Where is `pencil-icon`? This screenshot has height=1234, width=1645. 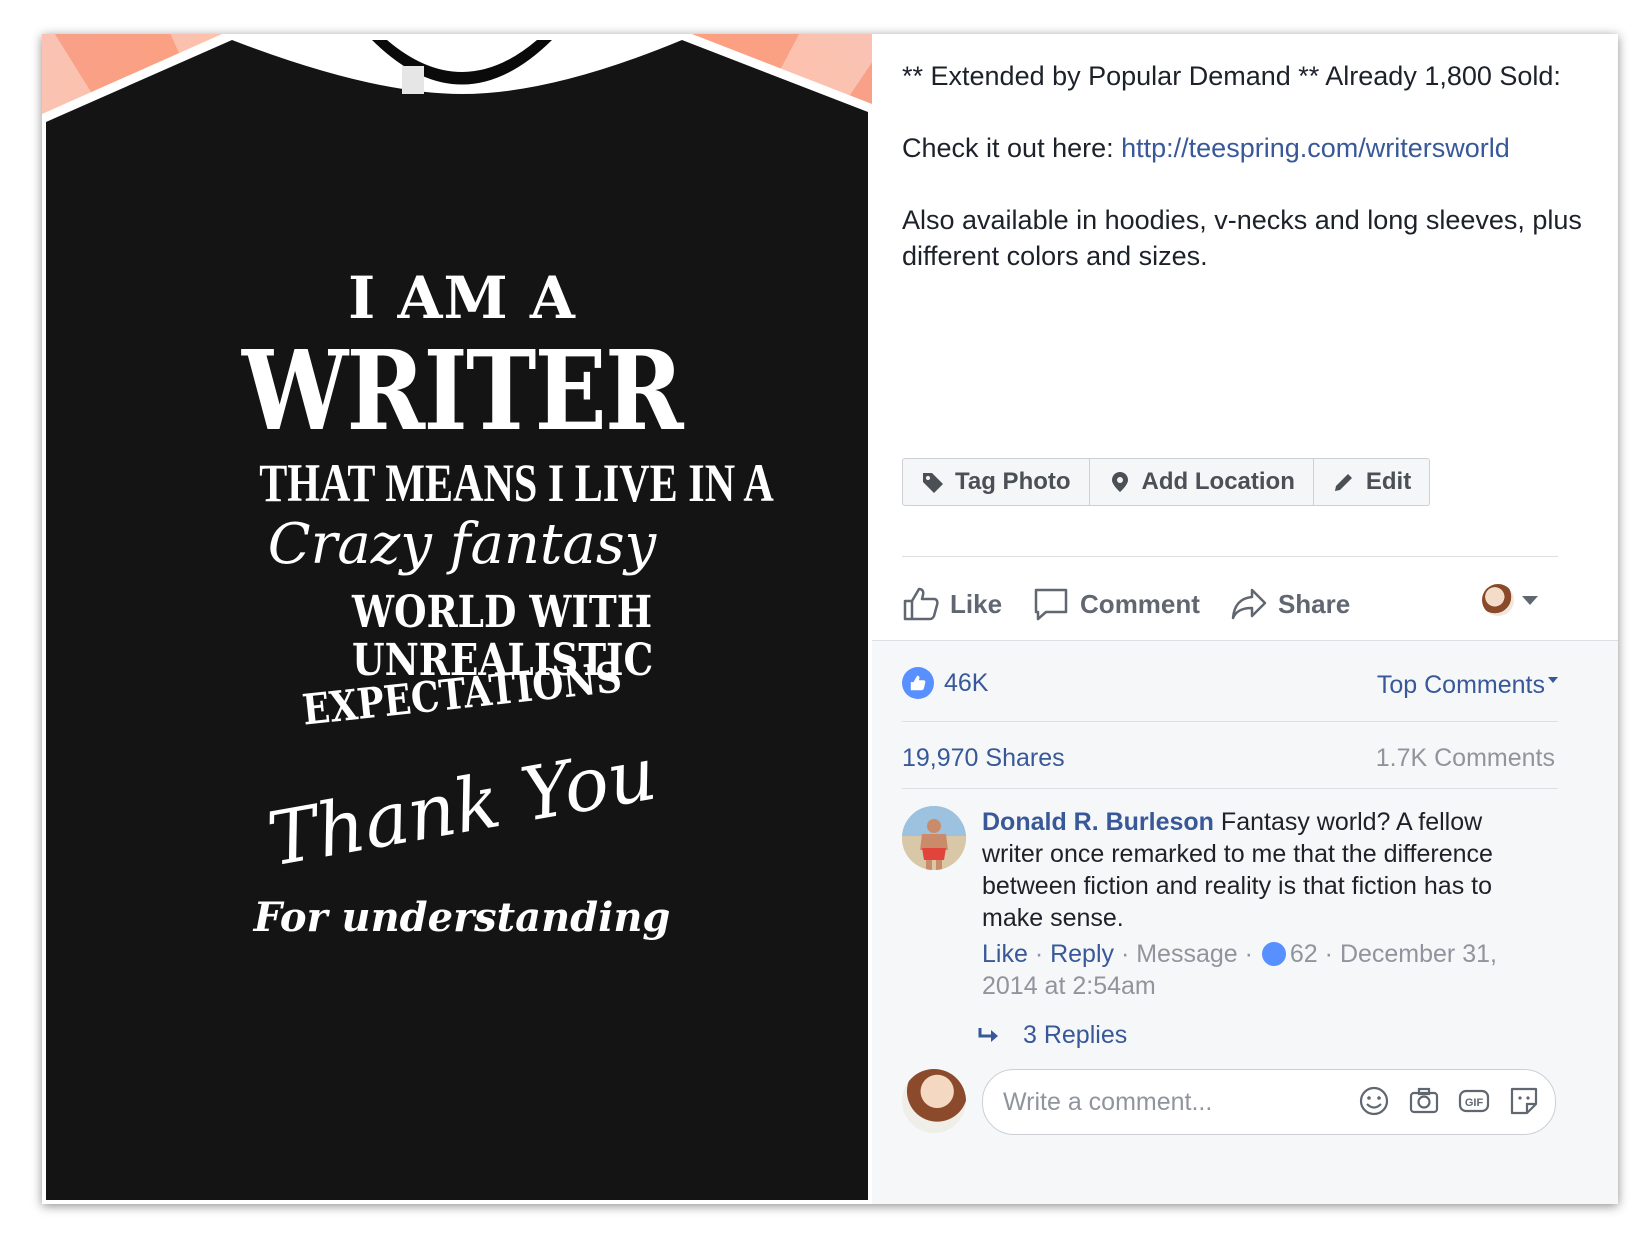 pencil-icon is located at coordinates (1343, 482).